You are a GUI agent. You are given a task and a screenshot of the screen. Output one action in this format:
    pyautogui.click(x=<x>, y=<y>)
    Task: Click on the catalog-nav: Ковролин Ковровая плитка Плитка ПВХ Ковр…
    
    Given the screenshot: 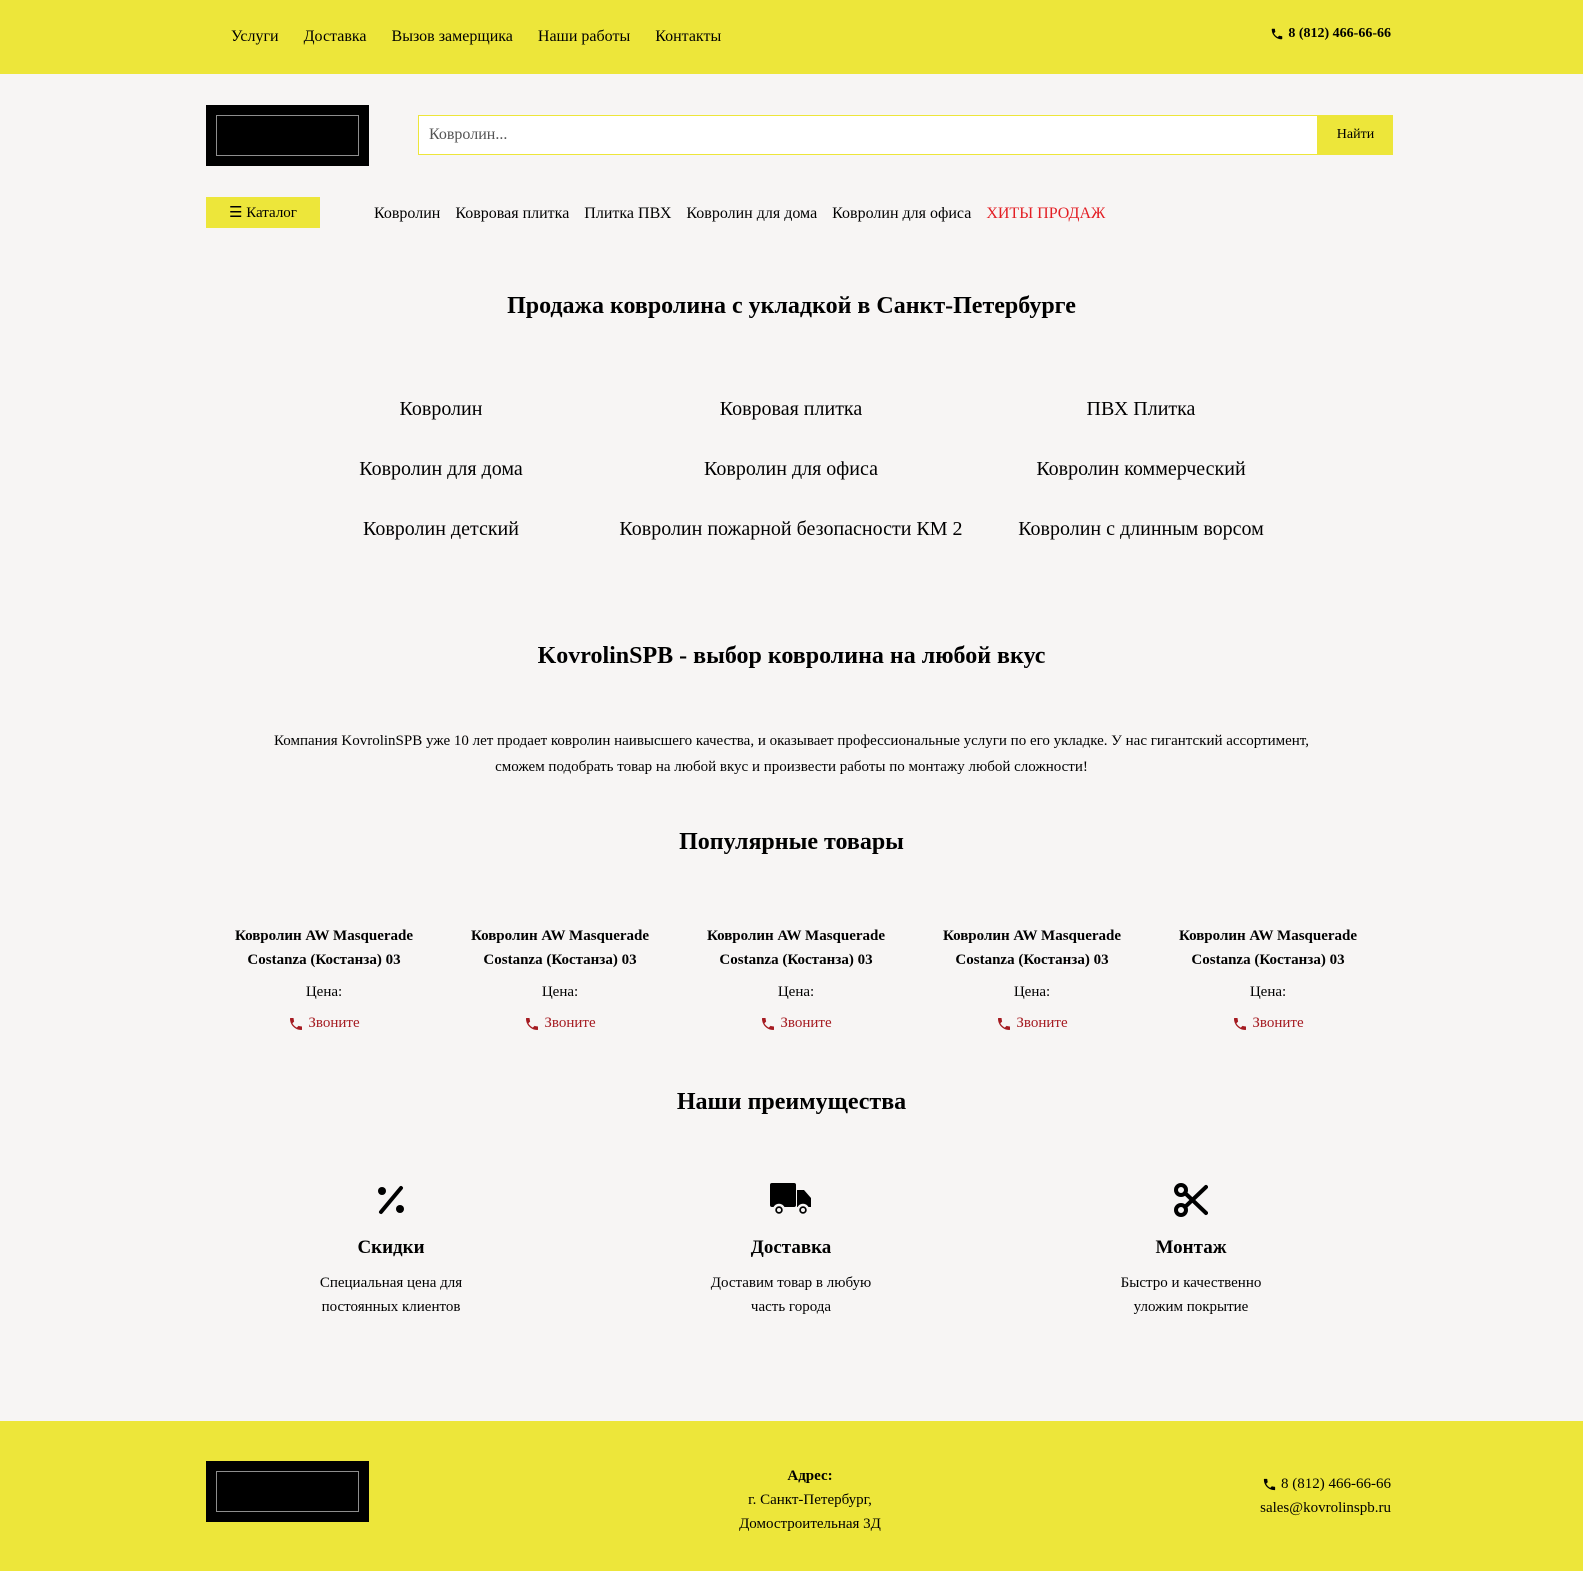 What is the action you would take?
    pyautogui.click(x=747, y=214)
    